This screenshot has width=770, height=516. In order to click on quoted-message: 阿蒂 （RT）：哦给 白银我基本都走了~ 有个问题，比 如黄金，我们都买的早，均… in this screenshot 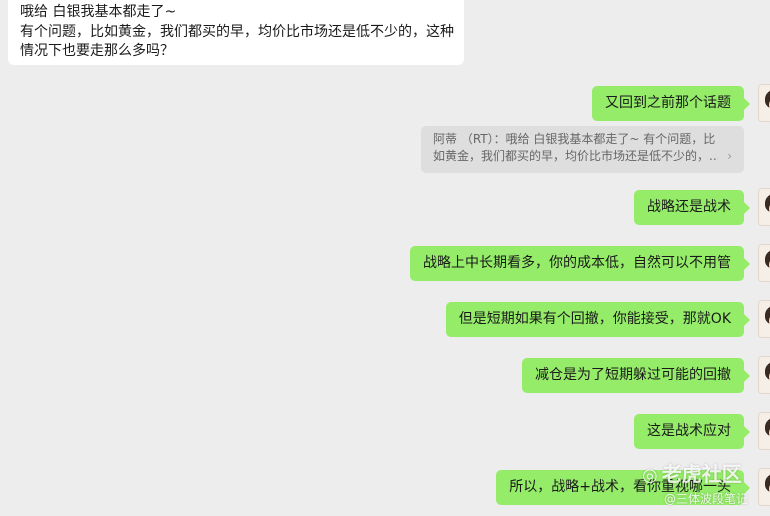, I will do `click(582, 149)`.